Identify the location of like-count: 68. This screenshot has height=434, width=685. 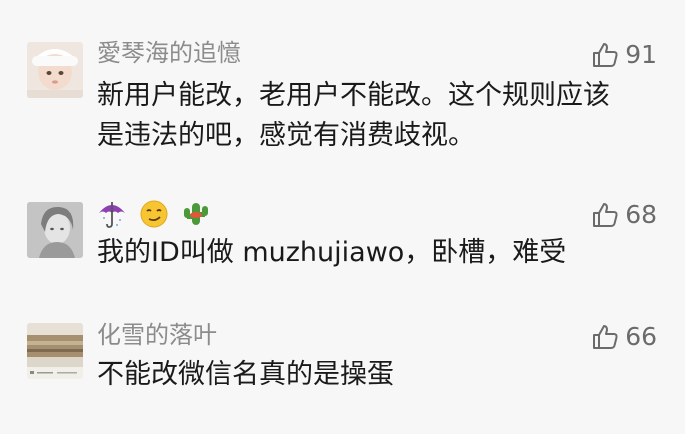
(641, 214).